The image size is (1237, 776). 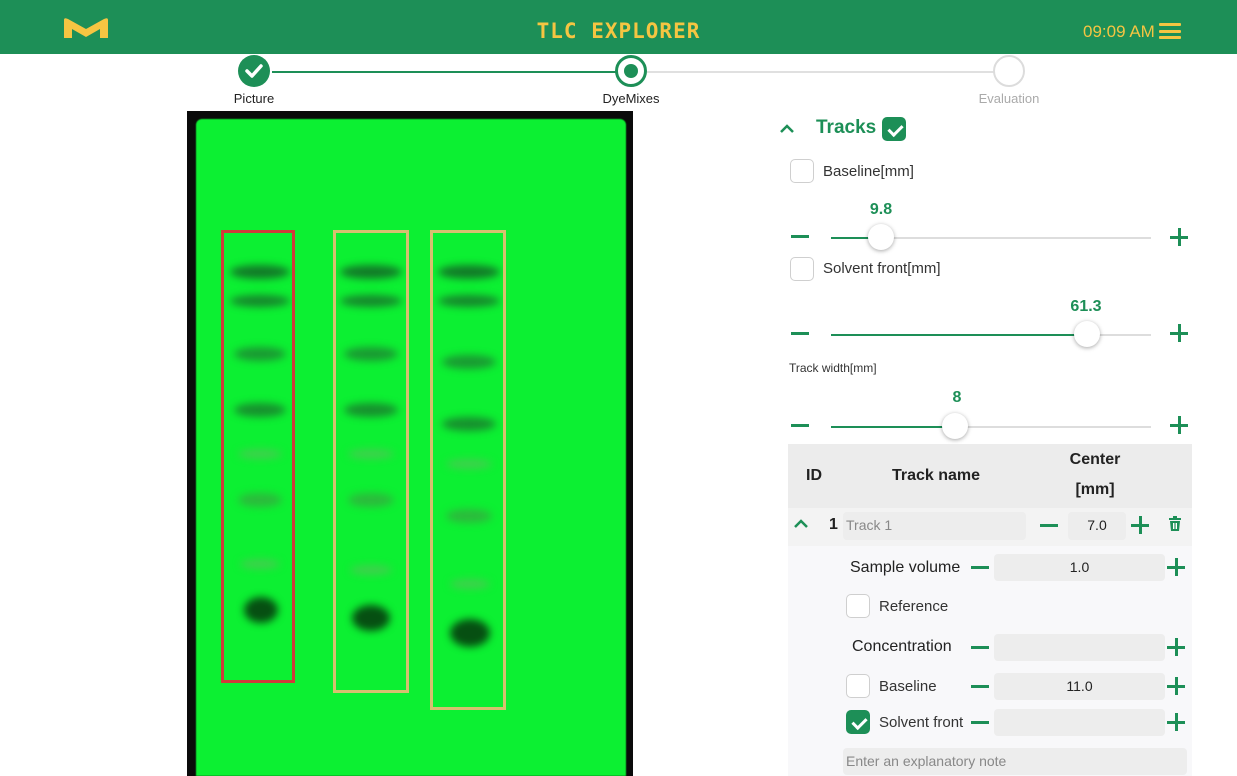 I want to click on col-header-track-name: Track name, so click(x=936, y=475).